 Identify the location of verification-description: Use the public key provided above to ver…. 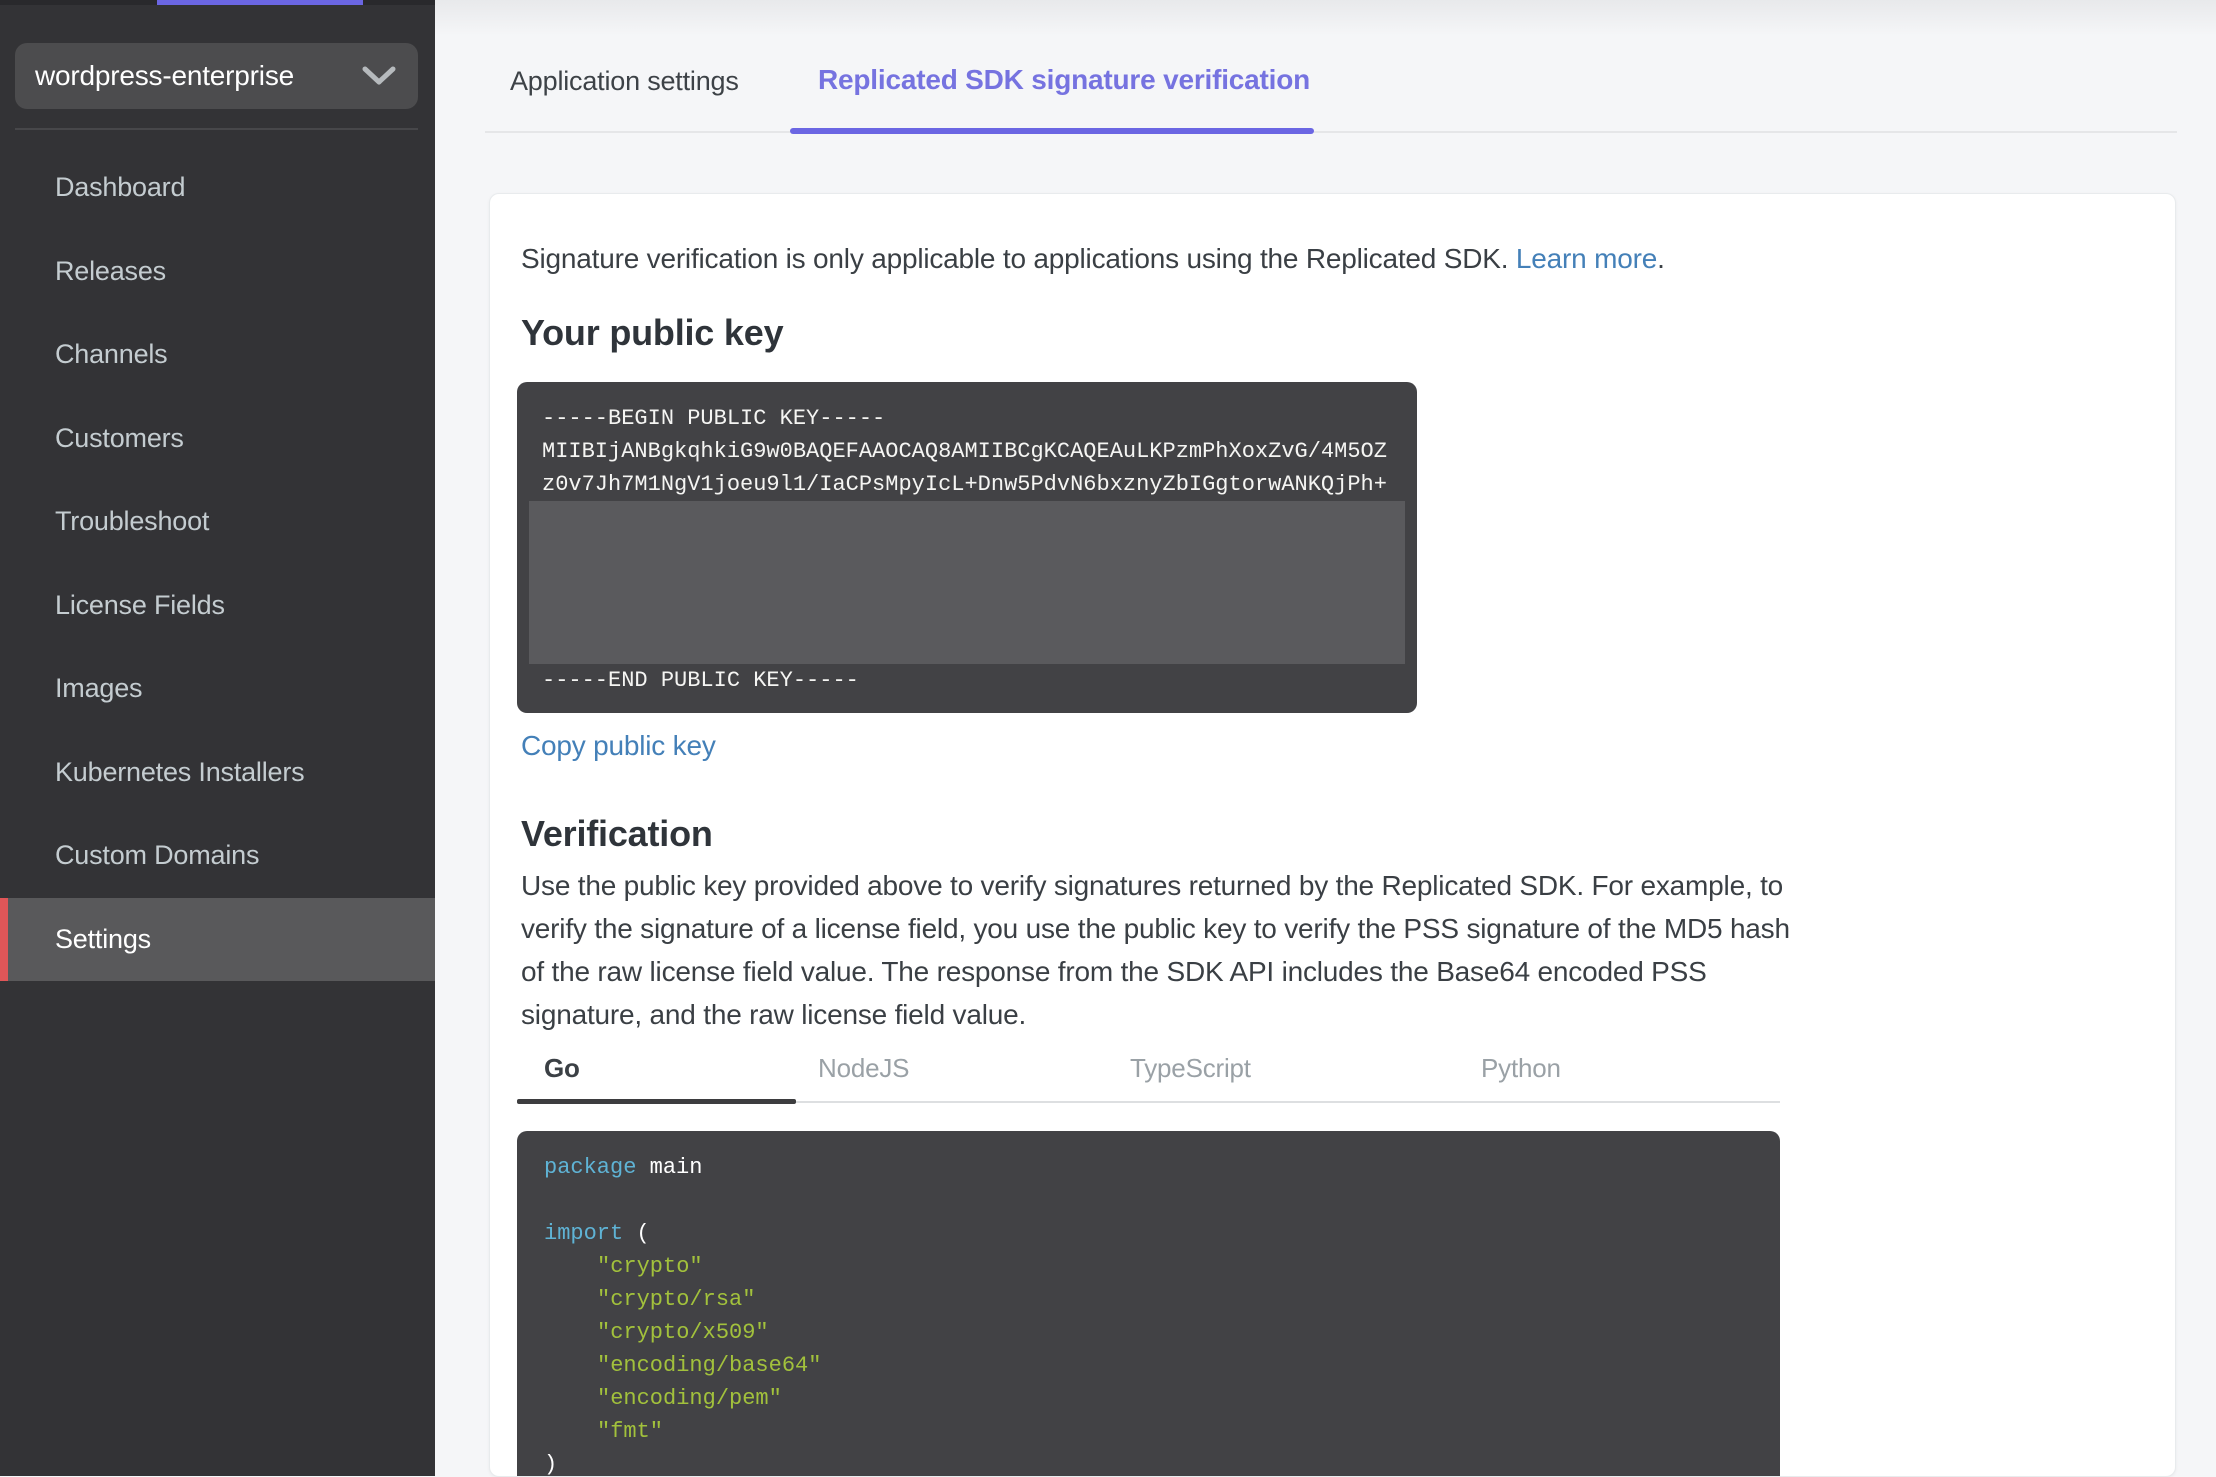
(1155, 950).